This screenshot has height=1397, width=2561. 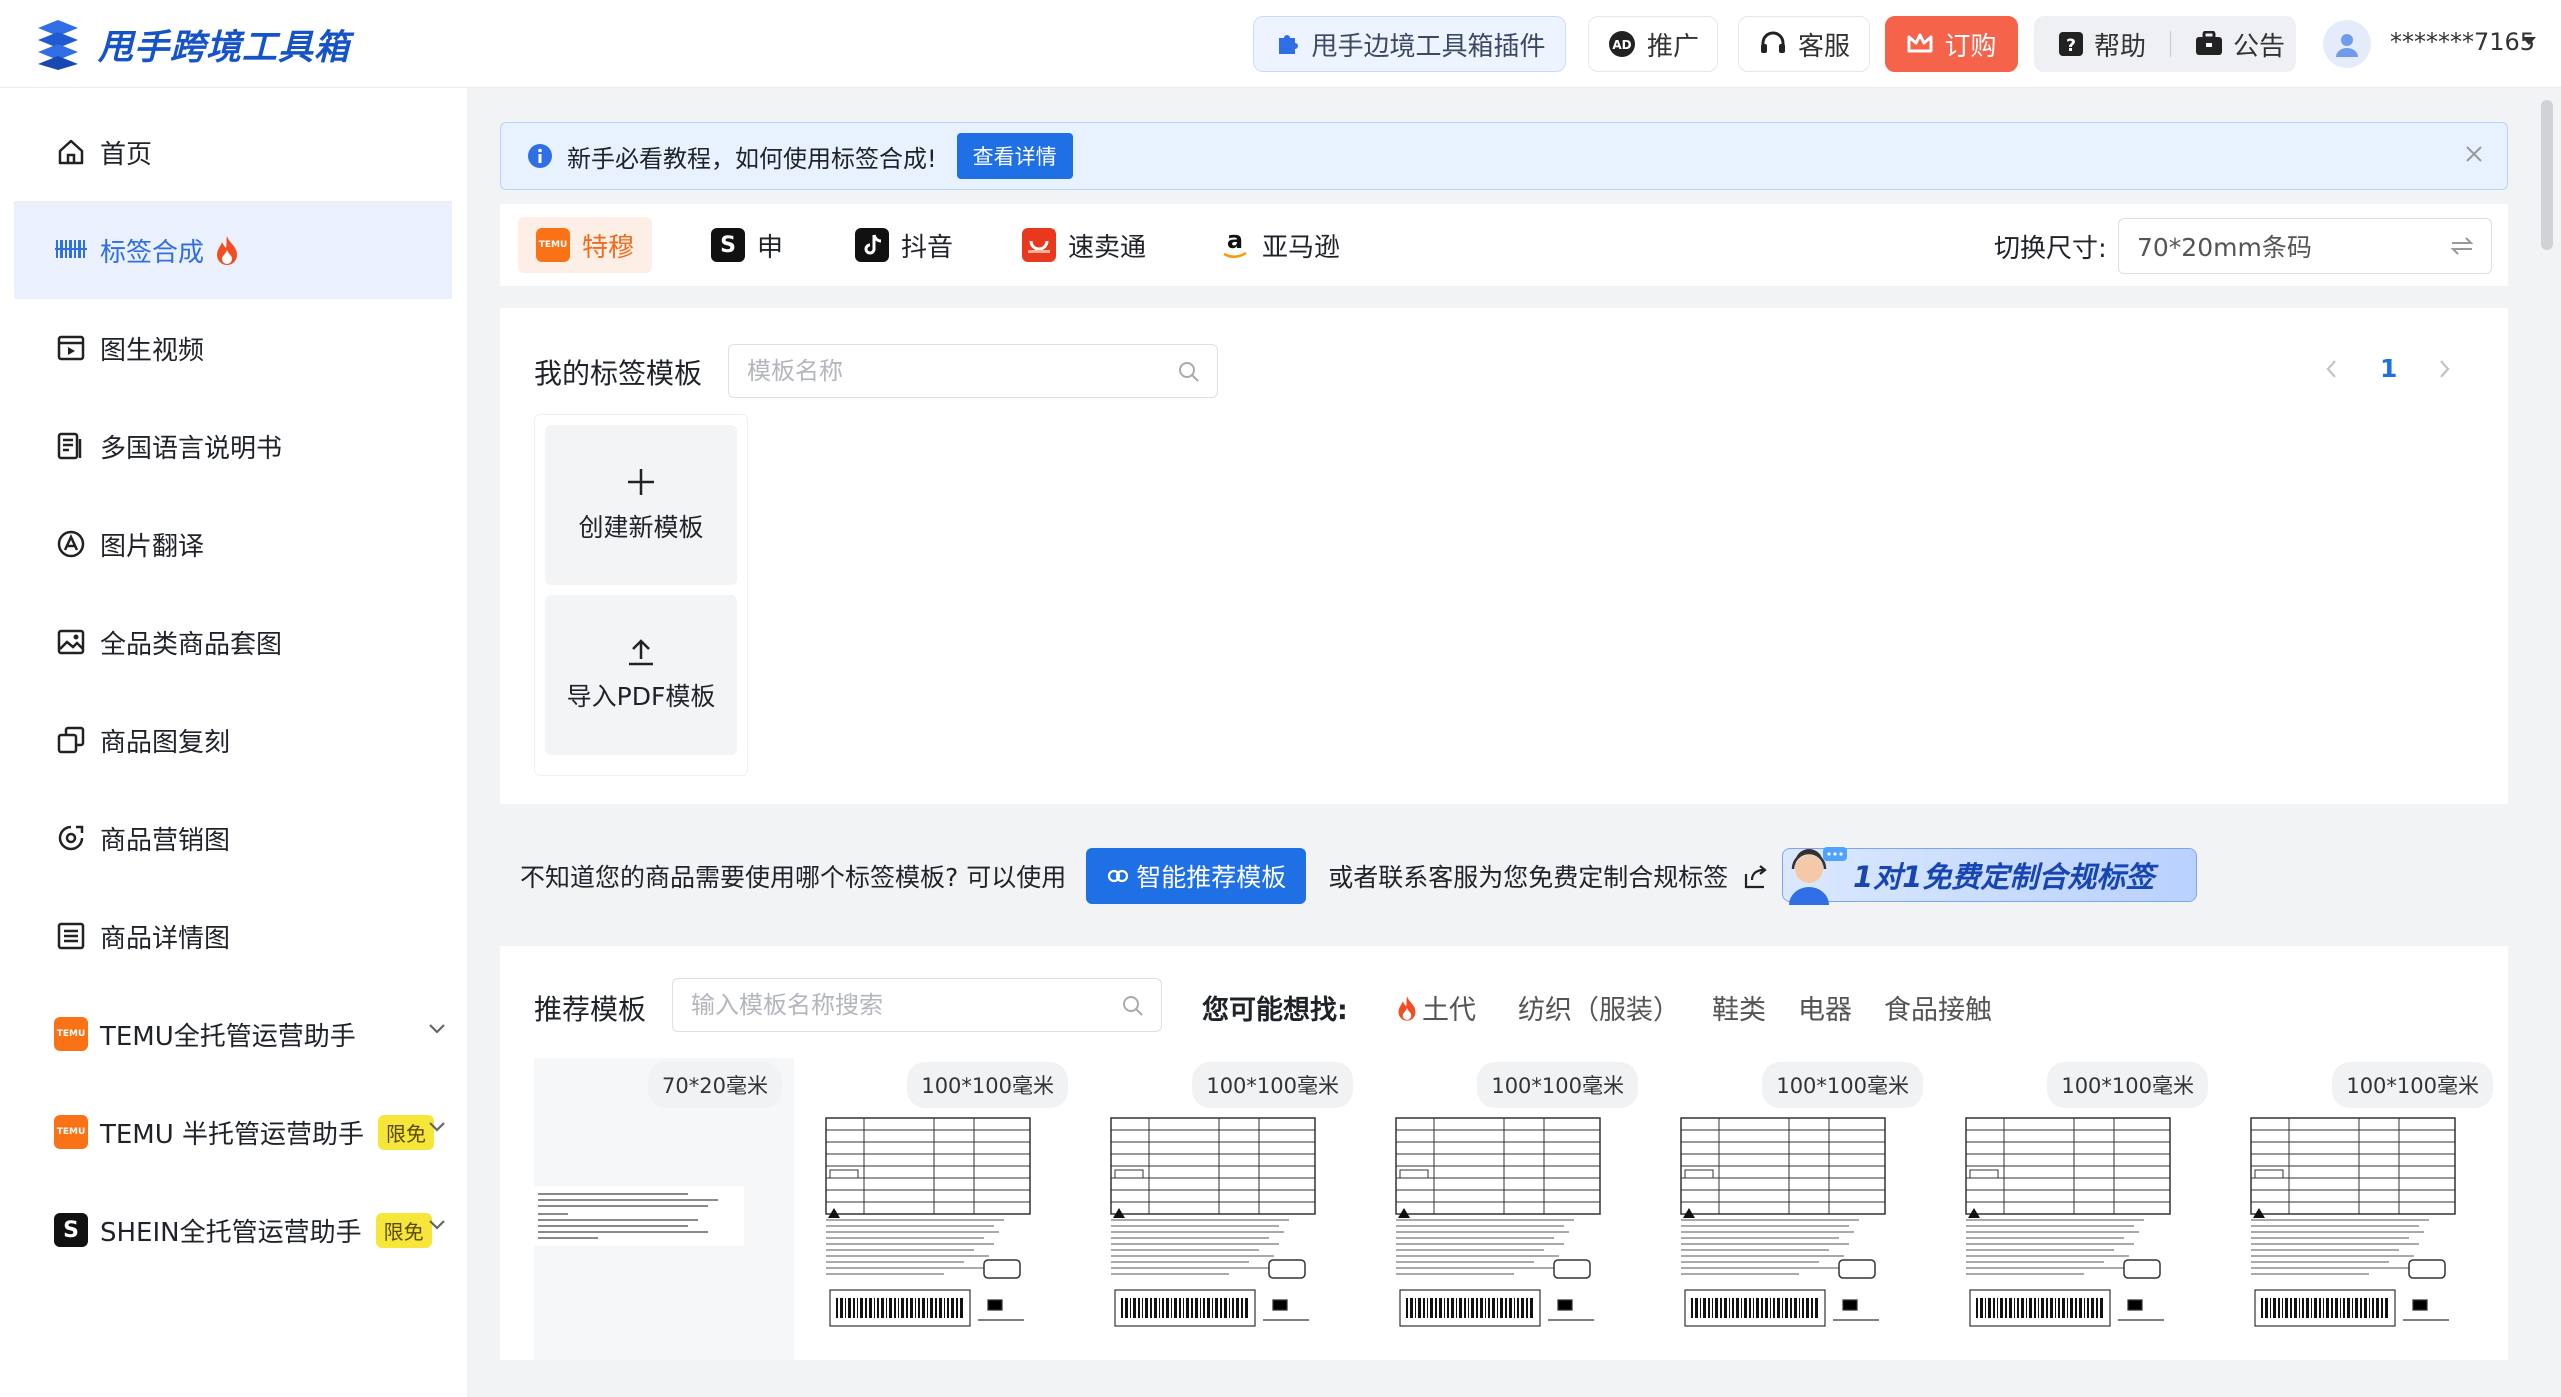 What do you see at coordinates (1528, 877) in the screenshot?
I see `contact-text: 或者联系客服为您免费定制合规标签` at bounding box center [1528, 877].